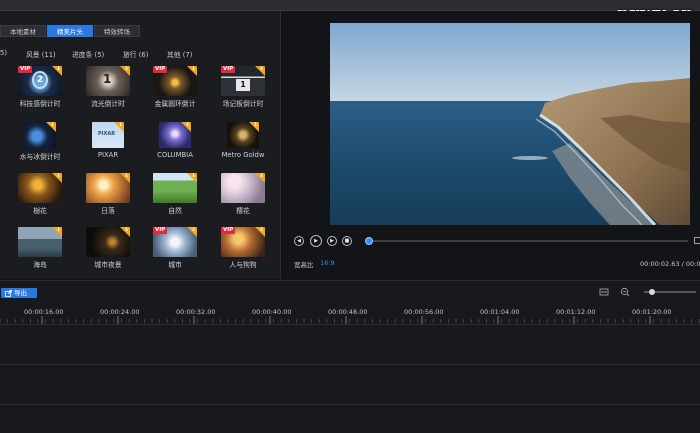  Describe the element at coordinates (3, 53) in the screenshot. I see `category-all: 5)` at that location.